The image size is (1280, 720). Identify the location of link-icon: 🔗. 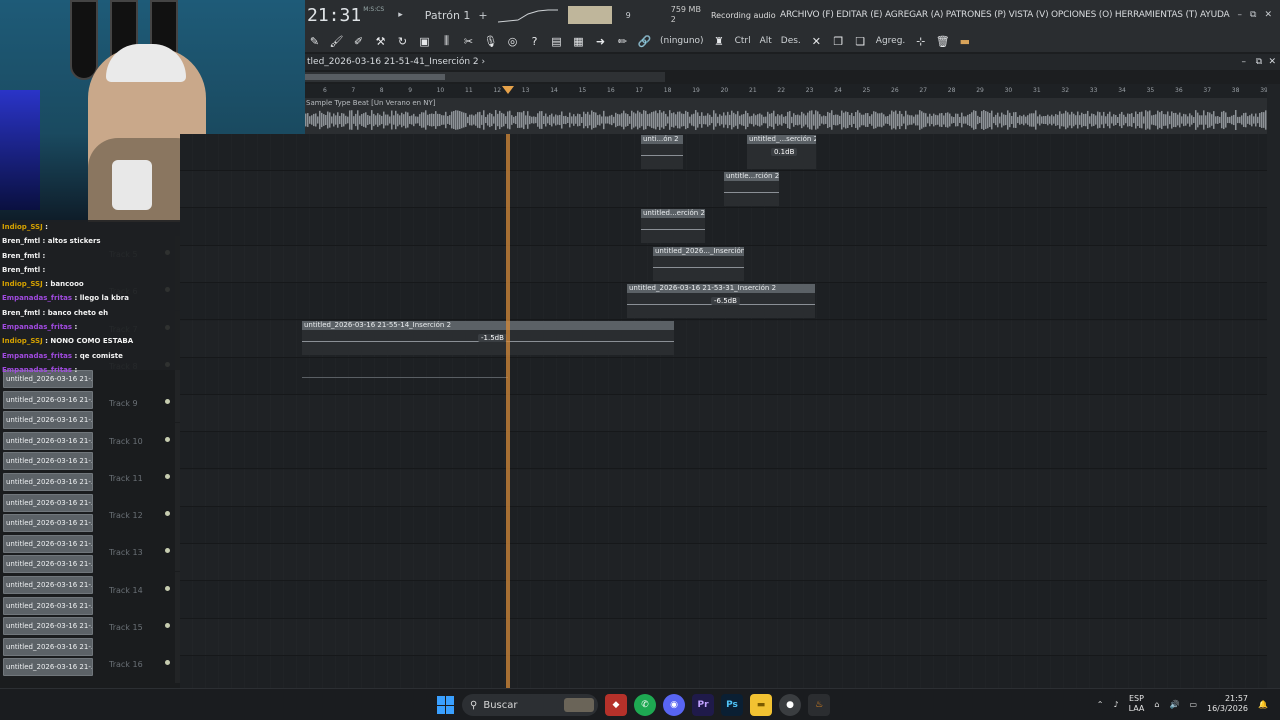
(645, 41).